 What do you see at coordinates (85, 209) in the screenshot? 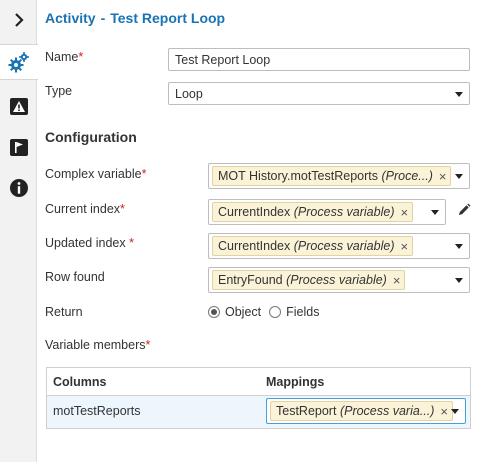
I see `current-index-label: Current index*` at bounding box center [85, 209].